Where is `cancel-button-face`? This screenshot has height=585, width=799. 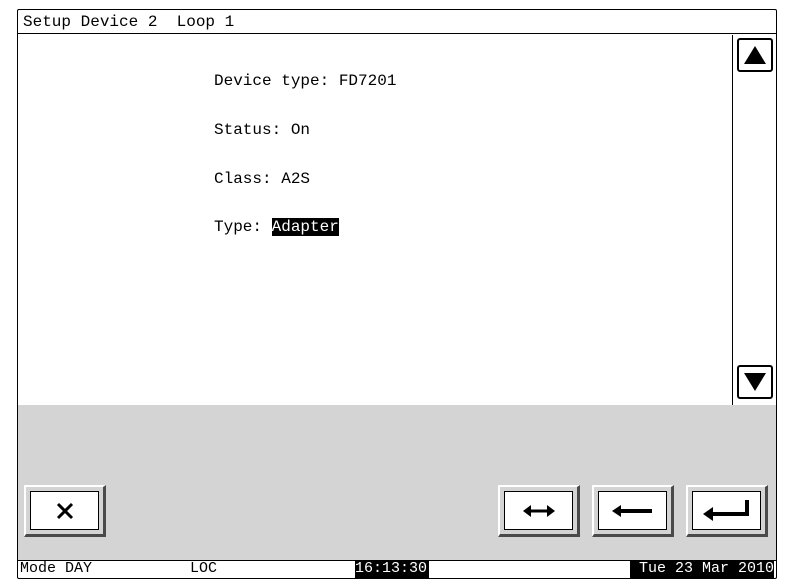
cancel-button-face is located at coordinates (64, 510).